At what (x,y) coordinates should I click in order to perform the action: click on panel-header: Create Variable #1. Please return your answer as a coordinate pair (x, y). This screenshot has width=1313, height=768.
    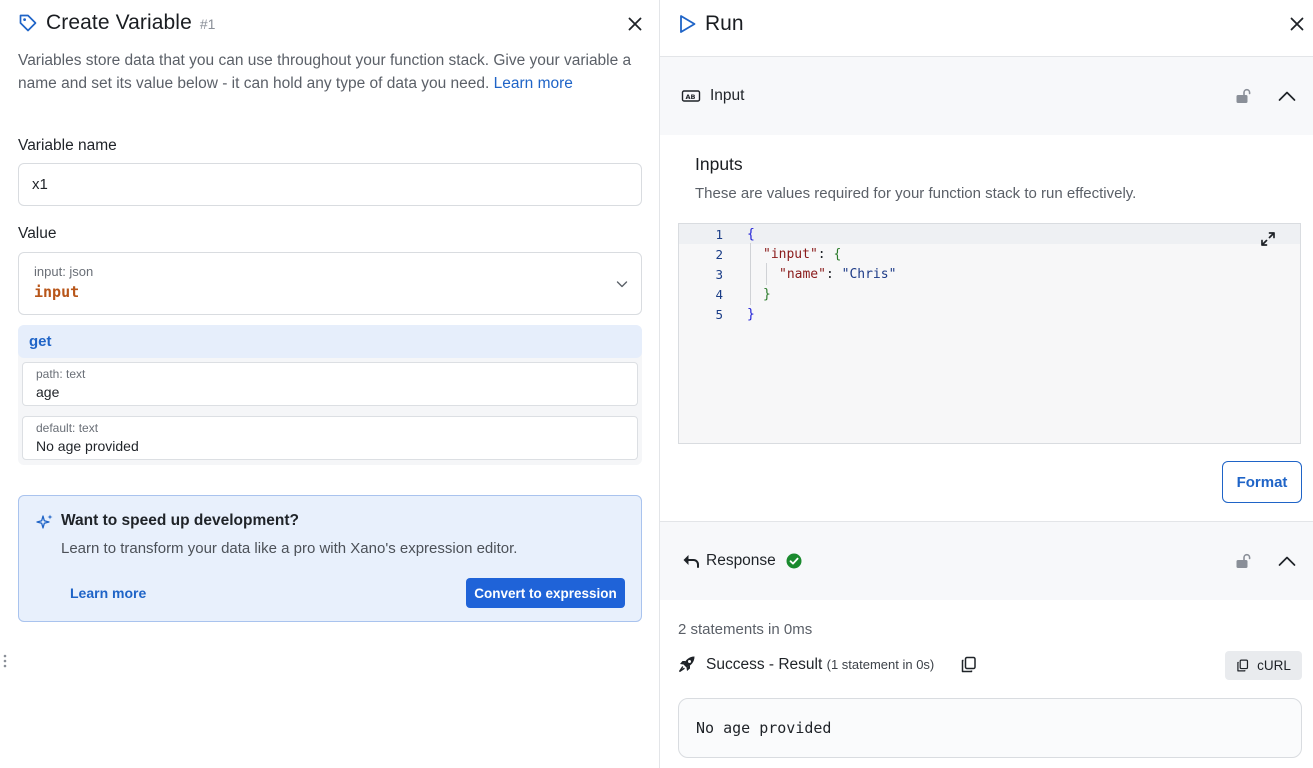
    Looking at the image, I should click on (116, 23).